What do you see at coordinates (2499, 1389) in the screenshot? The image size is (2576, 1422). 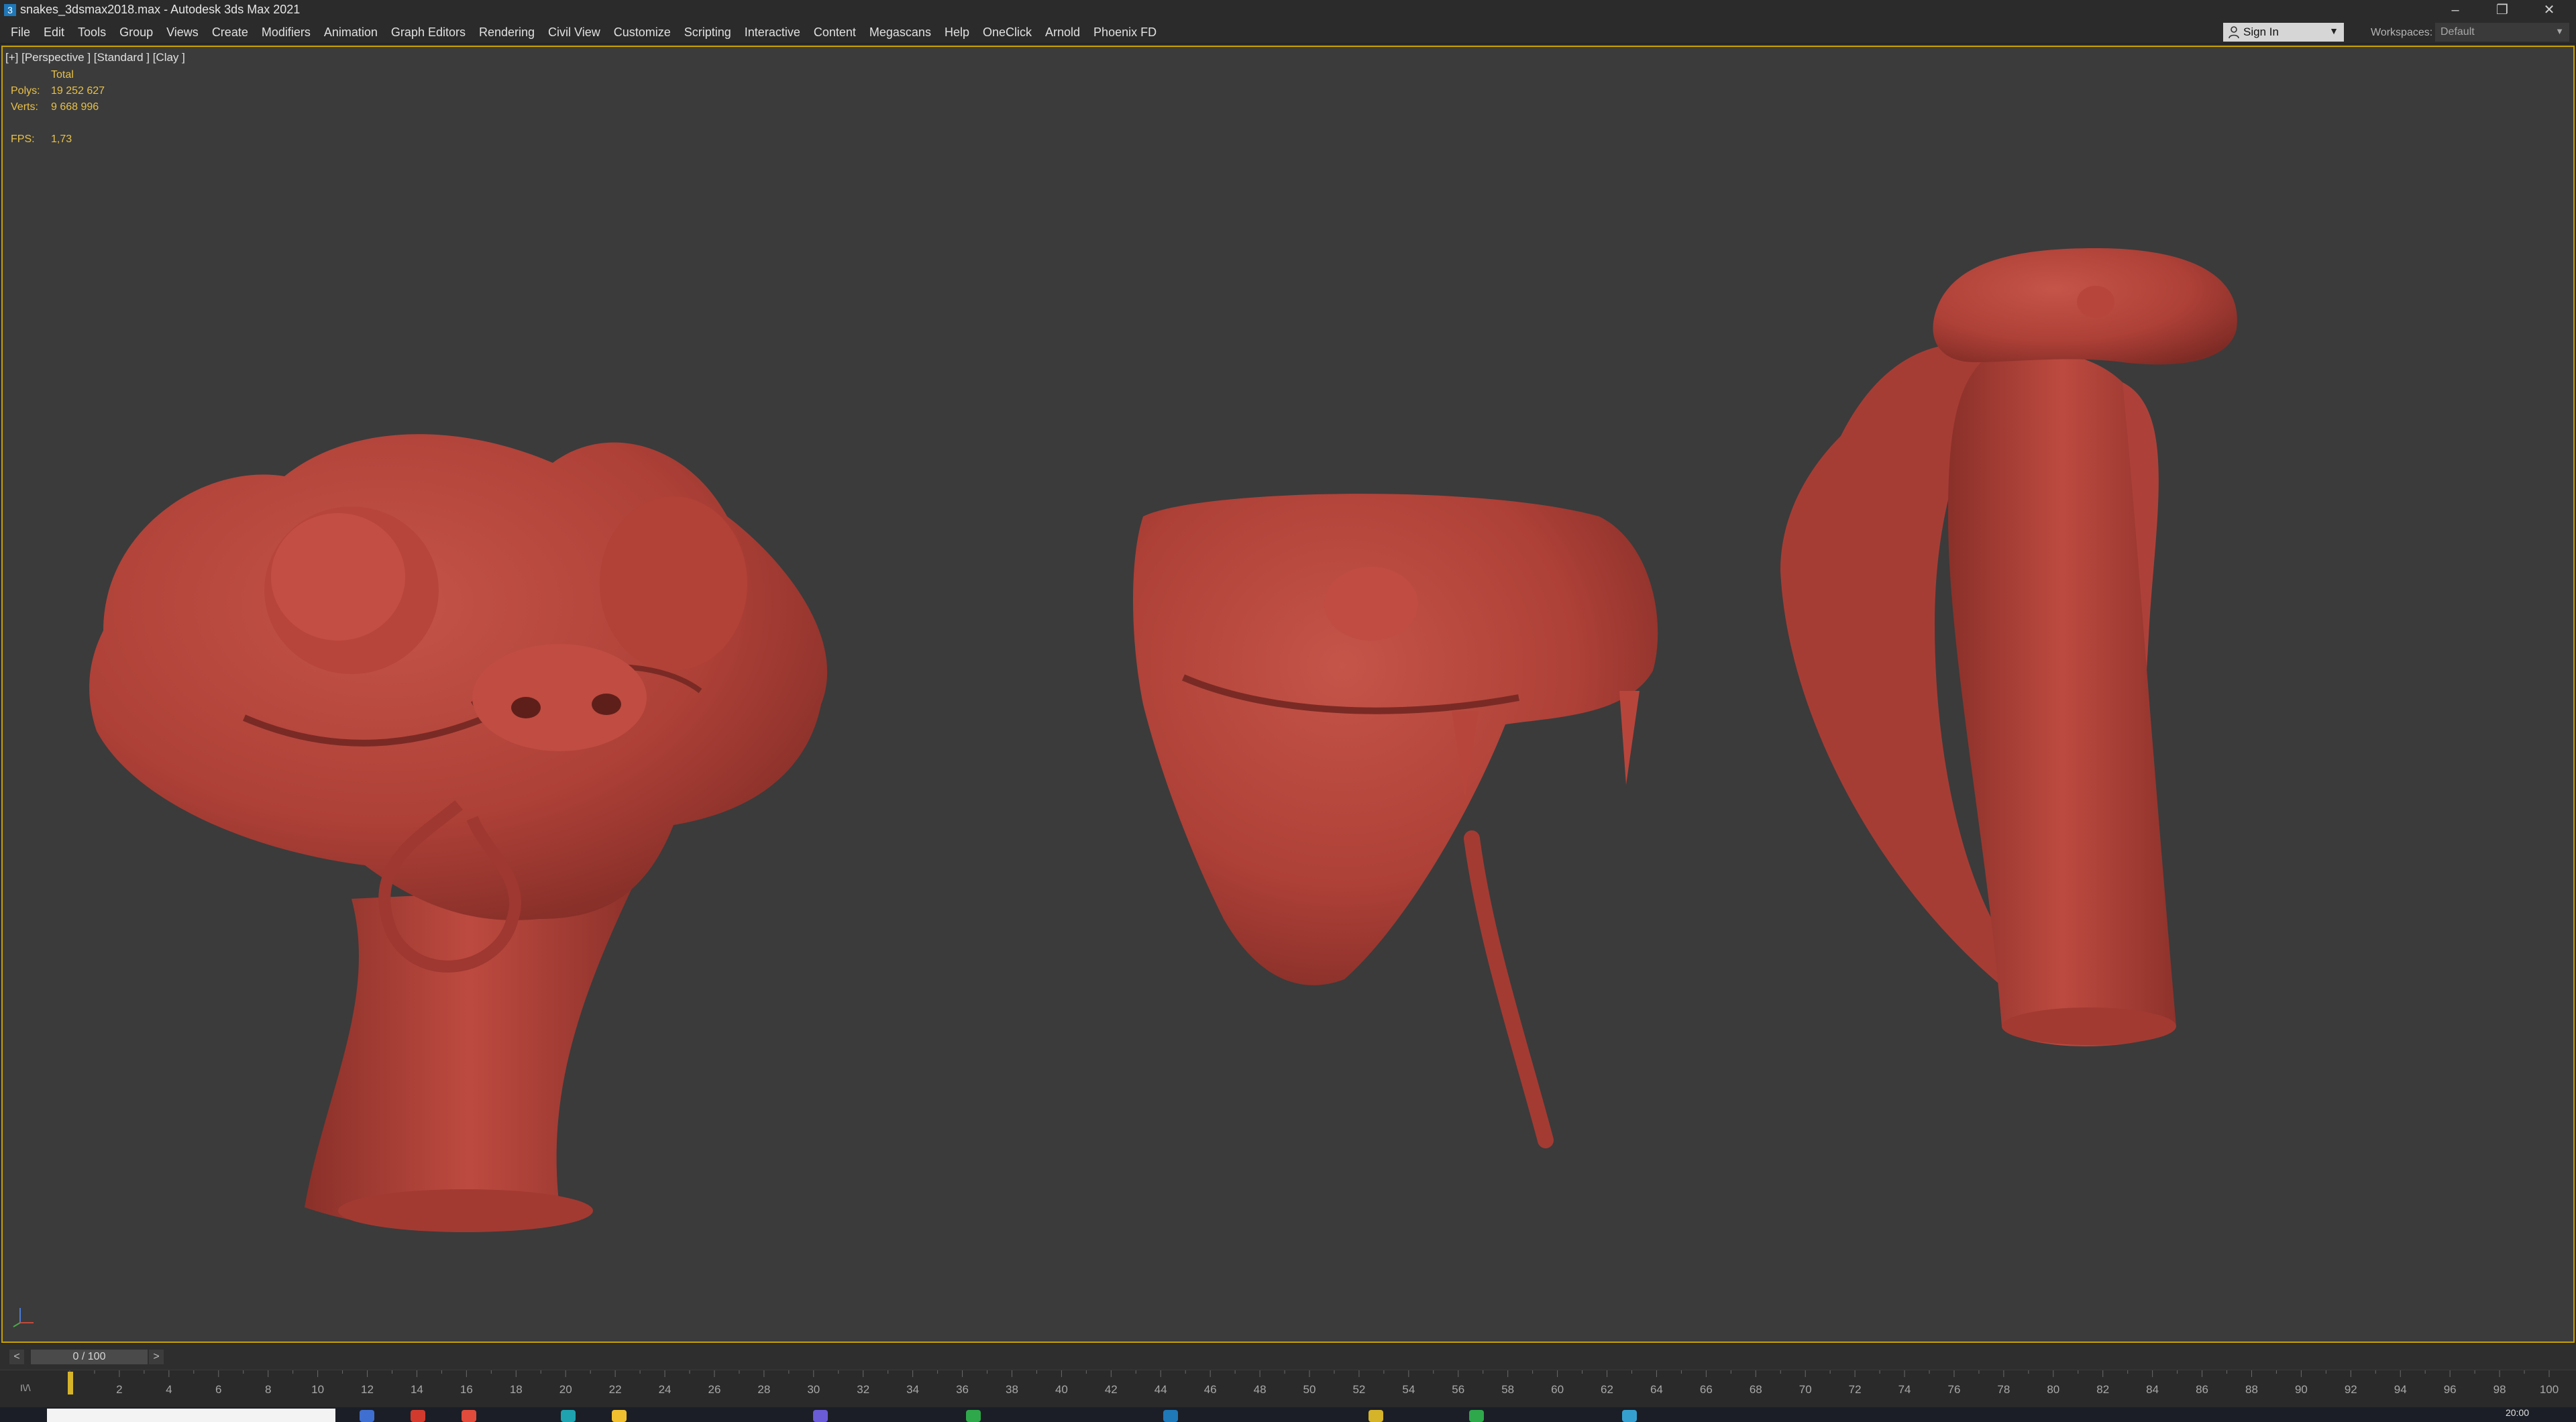 I see `timeline-tick-label: 98` at bounding box center [2499, 1389].